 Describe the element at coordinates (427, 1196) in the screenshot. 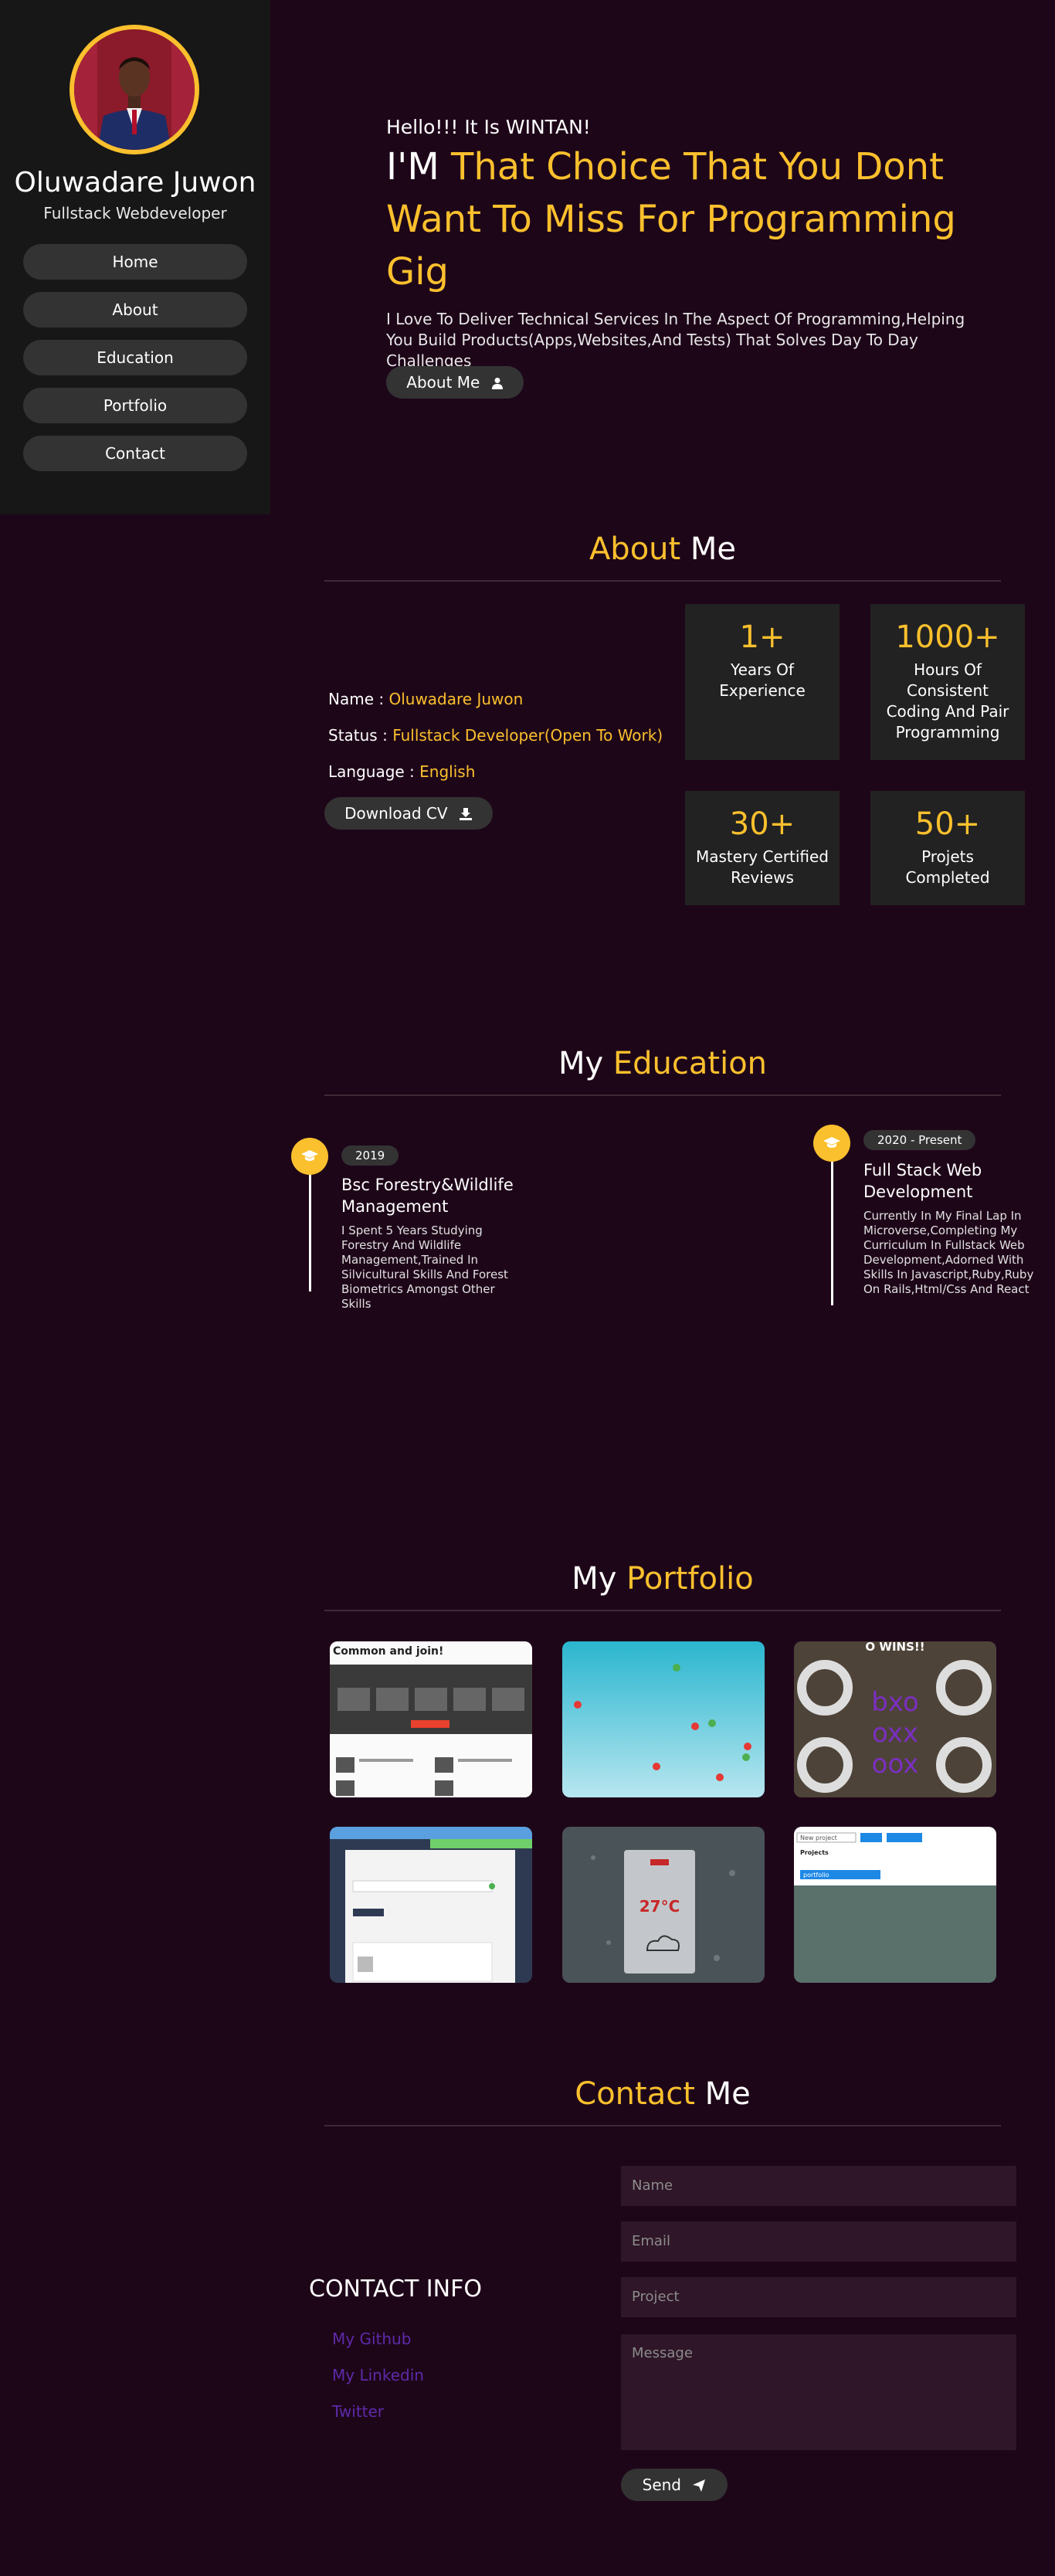

I see `education-title: Bsc Forestry&Wildlife Management` at that location.